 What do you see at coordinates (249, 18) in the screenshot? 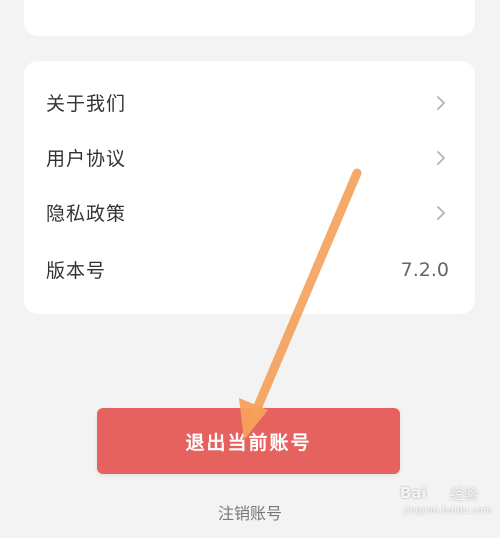
I see `settings-card-previous` at bounding box center [249, 18].